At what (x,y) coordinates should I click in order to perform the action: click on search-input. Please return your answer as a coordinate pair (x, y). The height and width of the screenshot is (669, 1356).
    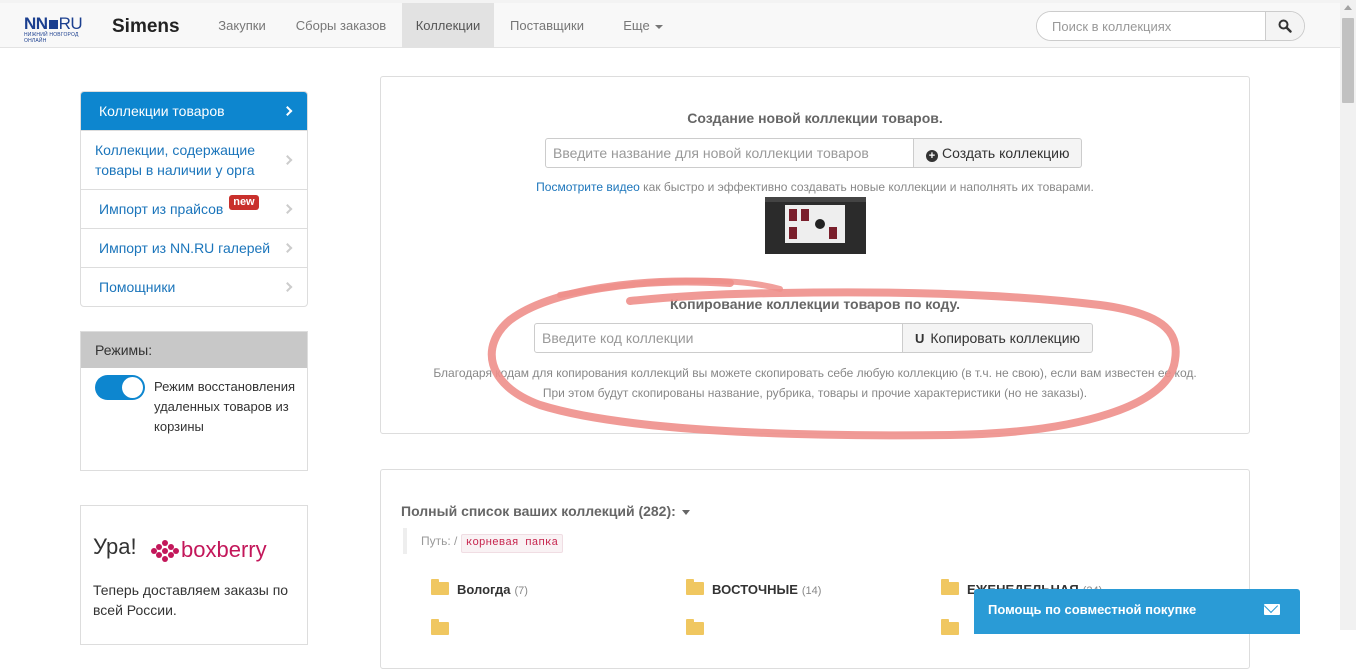
    Looking at the image, I should click on (1152, 26).